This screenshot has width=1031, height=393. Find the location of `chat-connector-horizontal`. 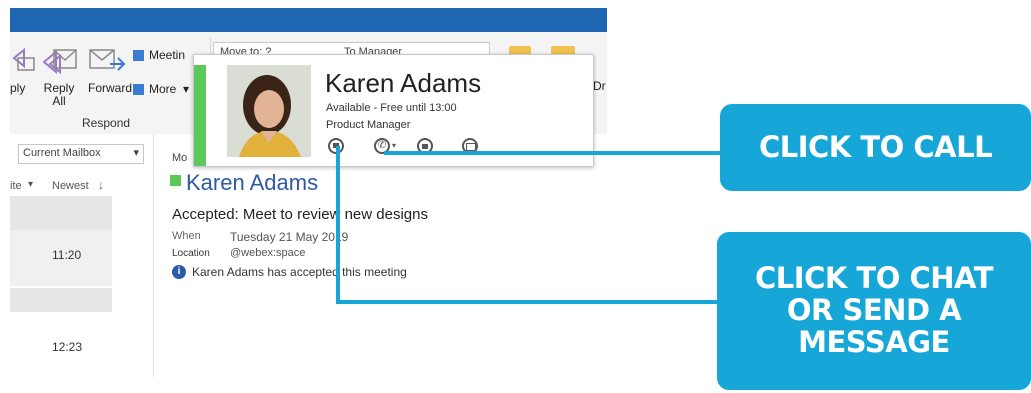

chat-connector-horizontal is located at coordinates (529, 302).